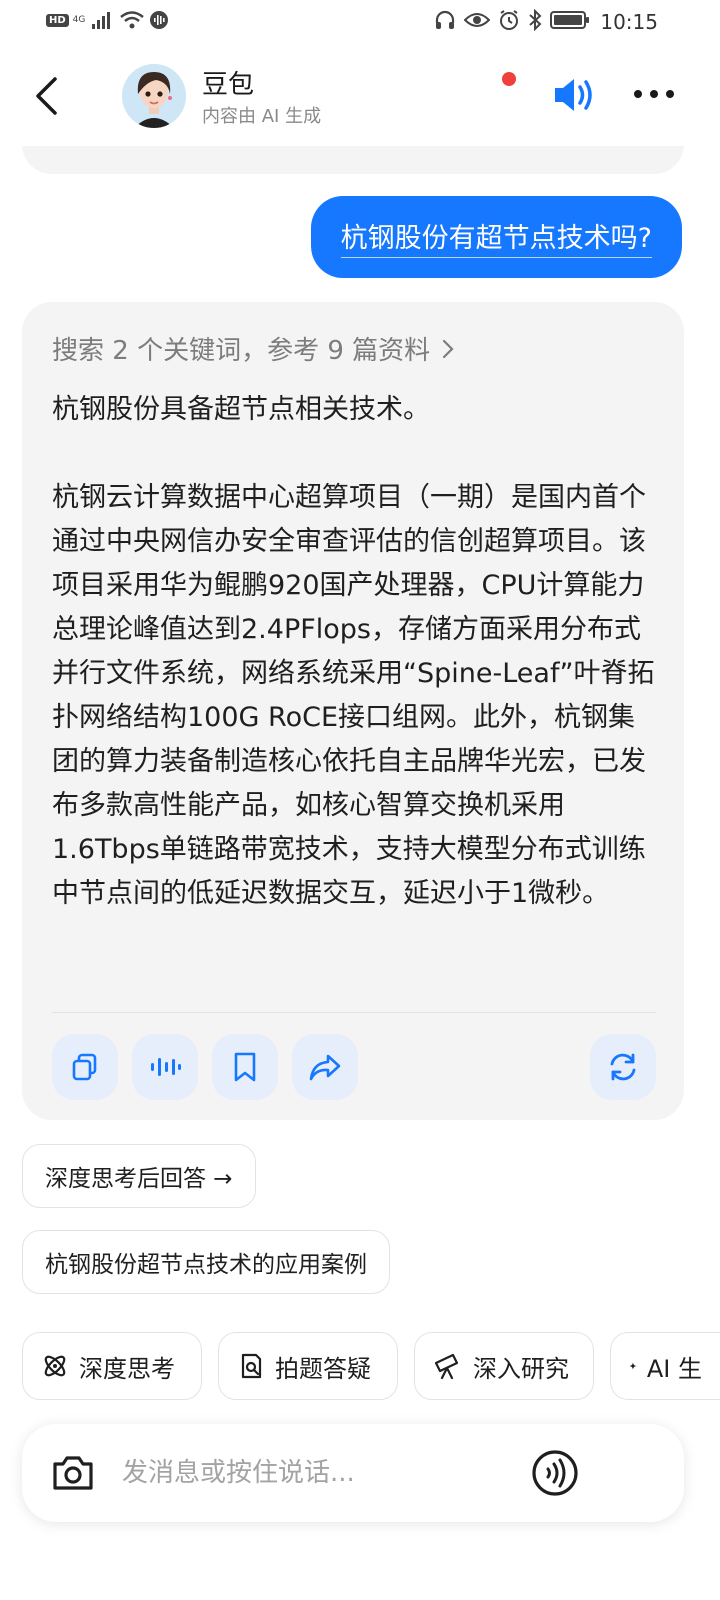 This screenshot has width=720, height=1600. Describe the element at coordinates (674, 1368) in the screenshot. I see `tool-label: AI 生` at that location.